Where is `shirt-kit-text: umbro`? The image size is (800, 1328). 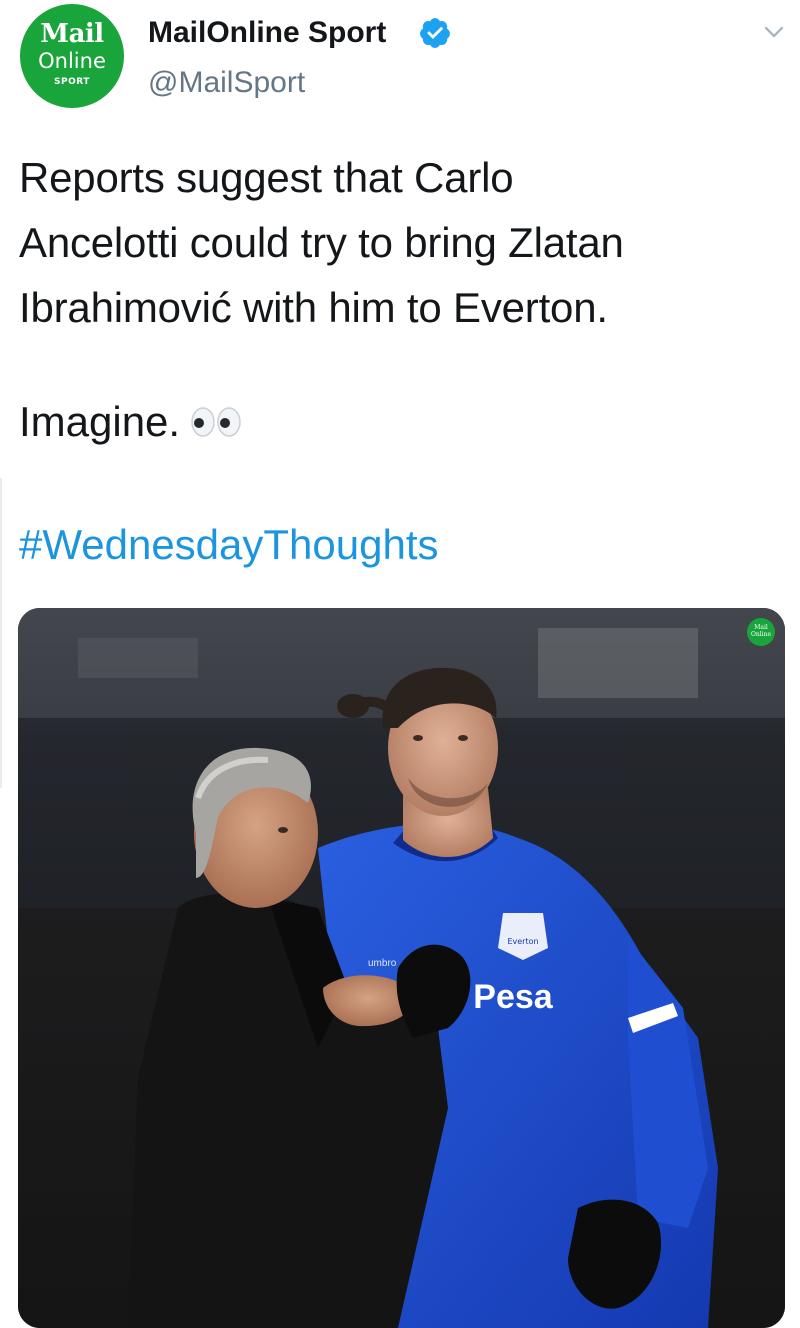
shirt-kit-text: umbro is located at coordinates (382, 963).